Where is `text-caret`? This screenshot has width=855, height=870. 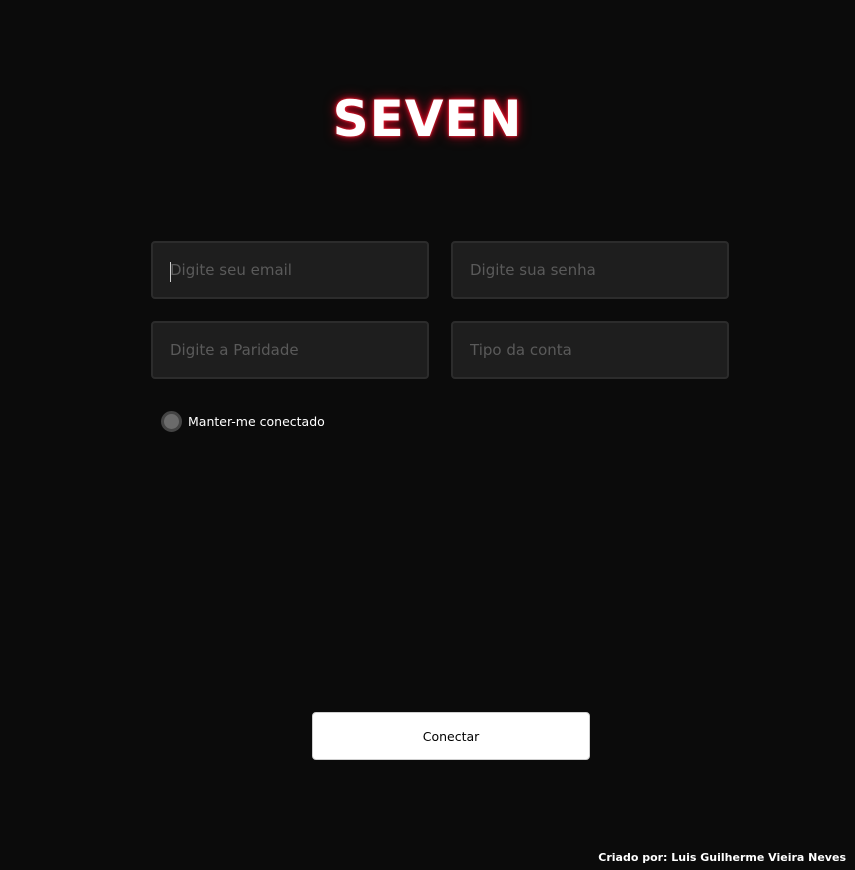 text-caret is located at coordinates (170, 272).